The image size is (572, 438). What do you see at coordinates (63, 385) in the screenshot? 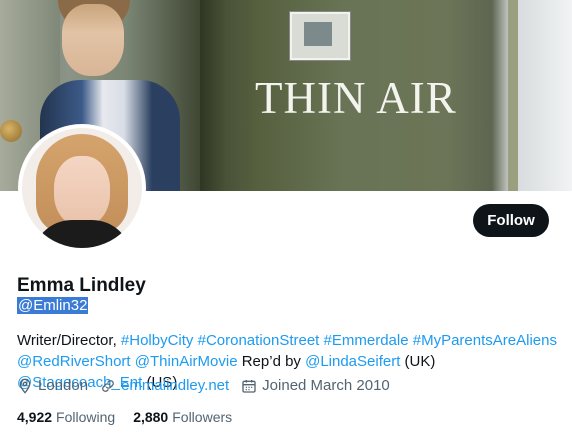
I see `location-text: London` at bounding box center [63, 385].